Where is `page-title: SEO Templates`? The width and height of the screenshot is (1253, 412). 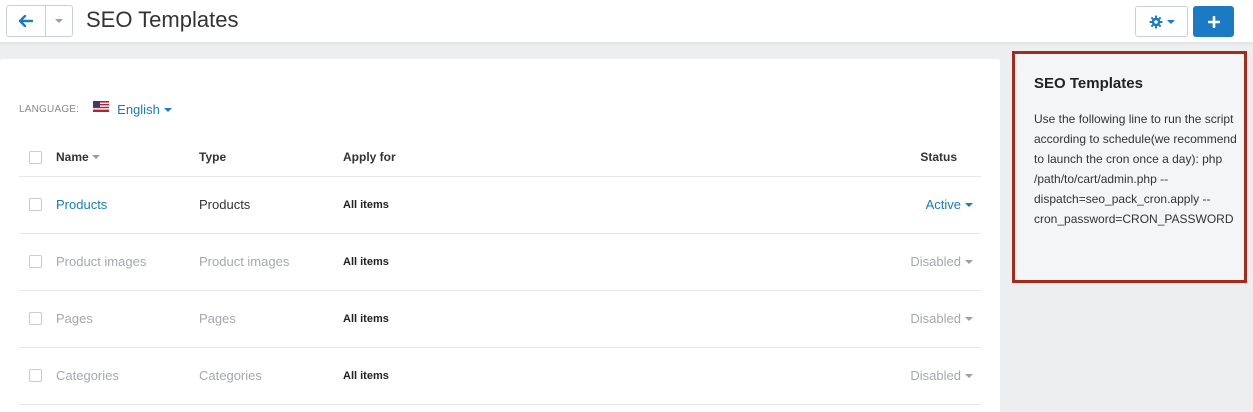 page-title: SEO Templates is located at coordinates (162, 19).